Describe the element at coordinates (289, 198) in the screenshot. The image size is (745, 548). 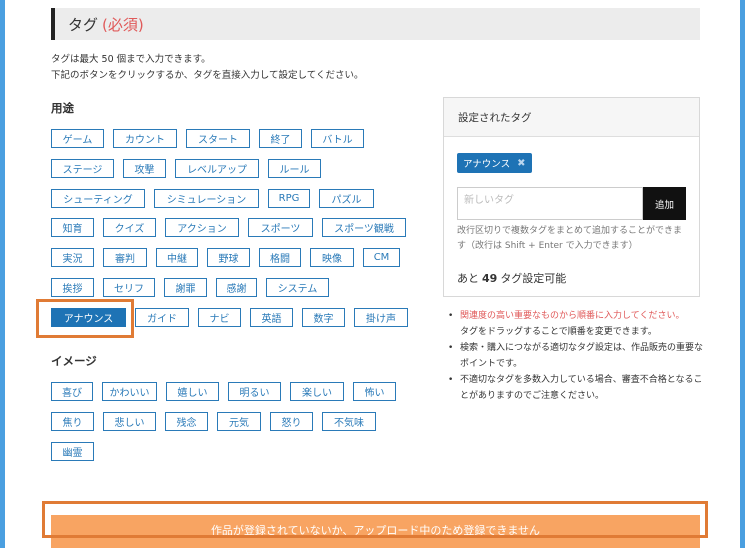
I see `tag-button: RPG` at that location.